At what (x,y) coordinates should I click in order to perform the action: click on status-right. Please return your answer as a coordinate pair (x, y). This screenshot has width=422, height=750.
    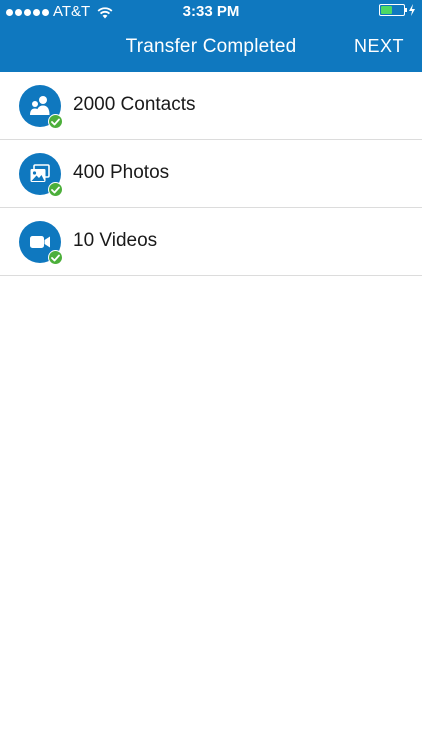
    Looking at the image, I should click on (397, 10).